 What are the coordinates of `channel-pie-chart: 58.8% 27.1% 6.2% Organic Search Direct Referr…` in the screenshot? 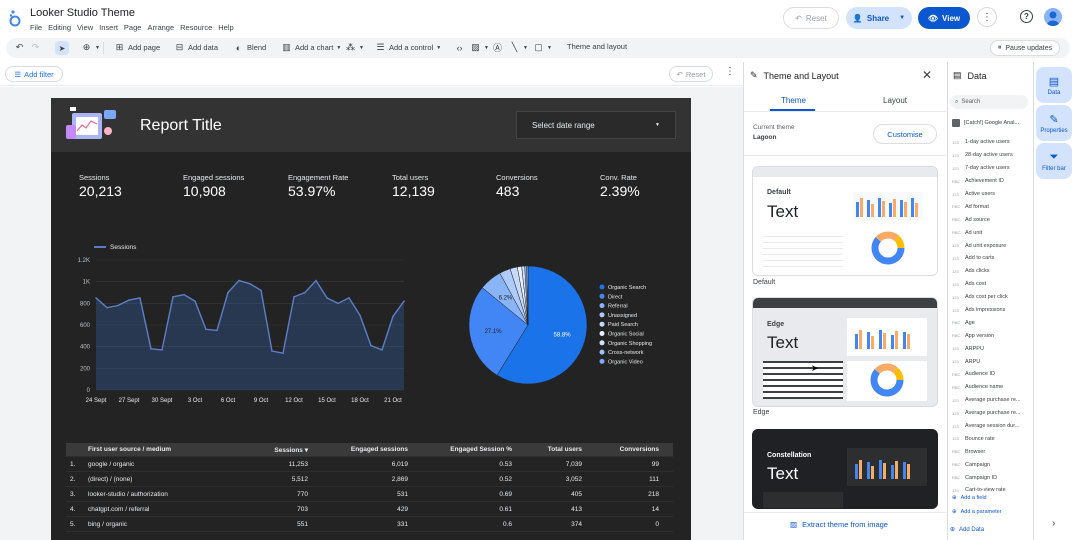 It's located at (565, 328).